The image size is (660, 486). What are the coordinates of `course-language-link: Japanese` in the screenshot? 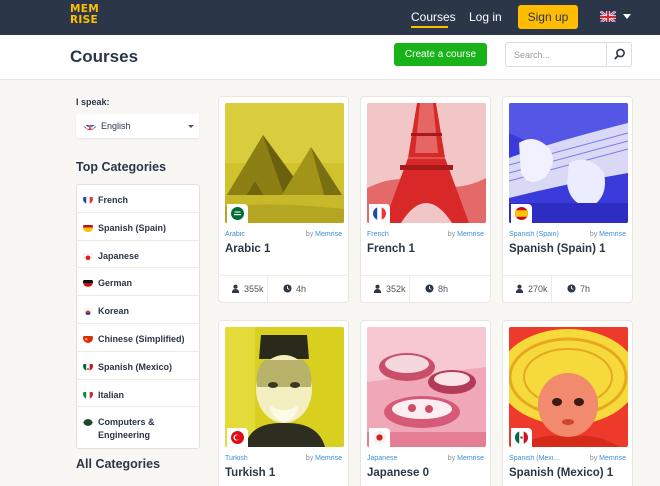 It's located at (382, 458).